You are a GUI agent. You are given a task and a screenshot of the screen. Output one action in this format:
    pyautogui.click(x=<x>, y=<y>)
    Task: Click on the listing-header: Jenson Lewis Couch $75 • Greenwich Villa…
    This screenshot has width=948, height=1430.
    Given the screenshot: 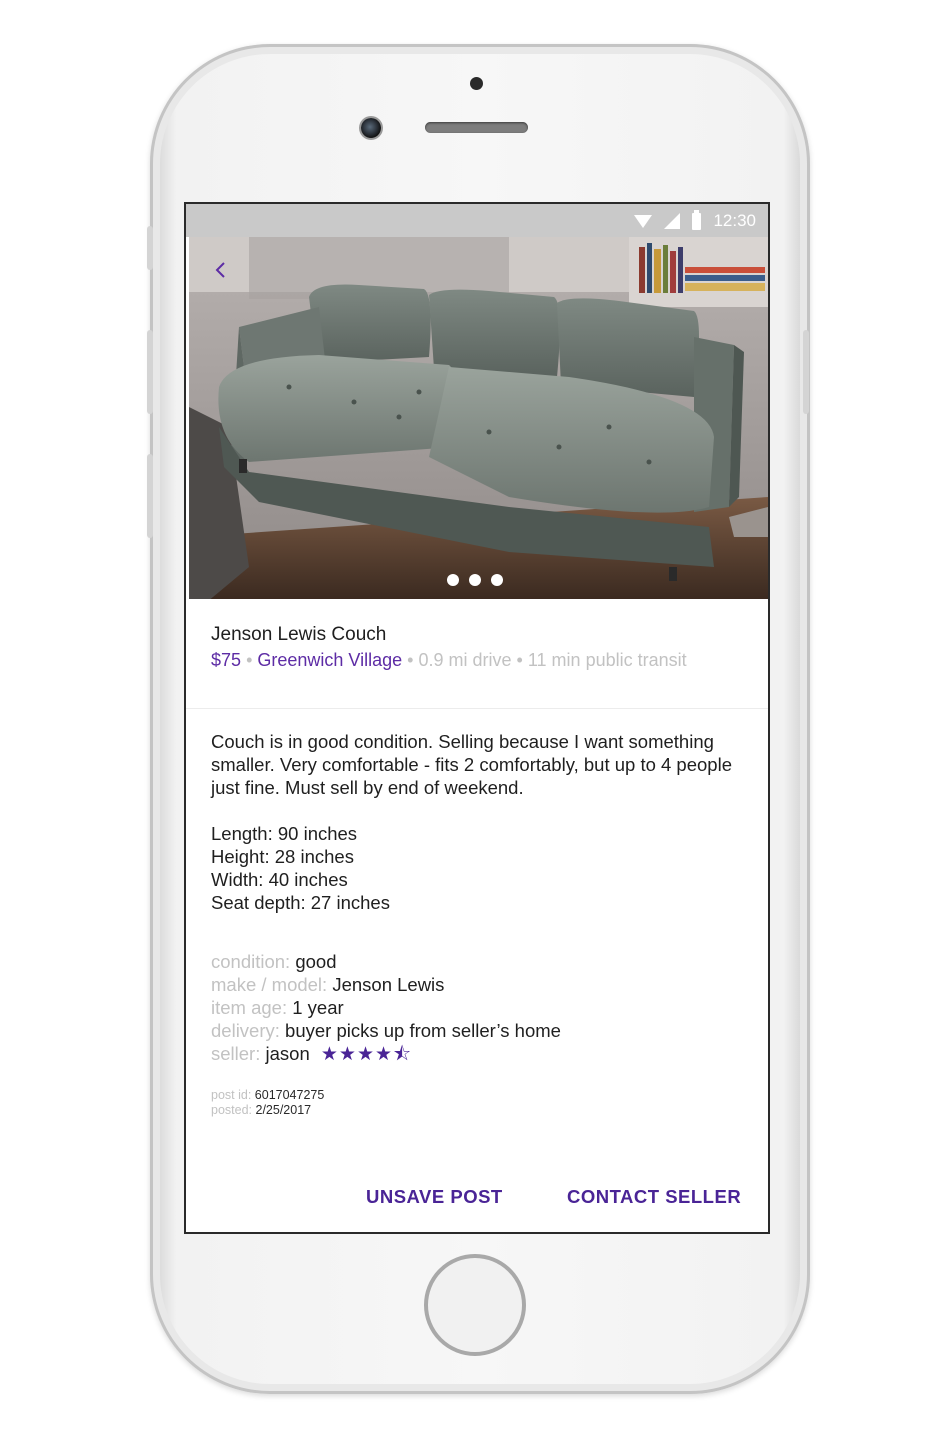 What is the action you would take?
    pyautogui.click(x=481, y=647)
    